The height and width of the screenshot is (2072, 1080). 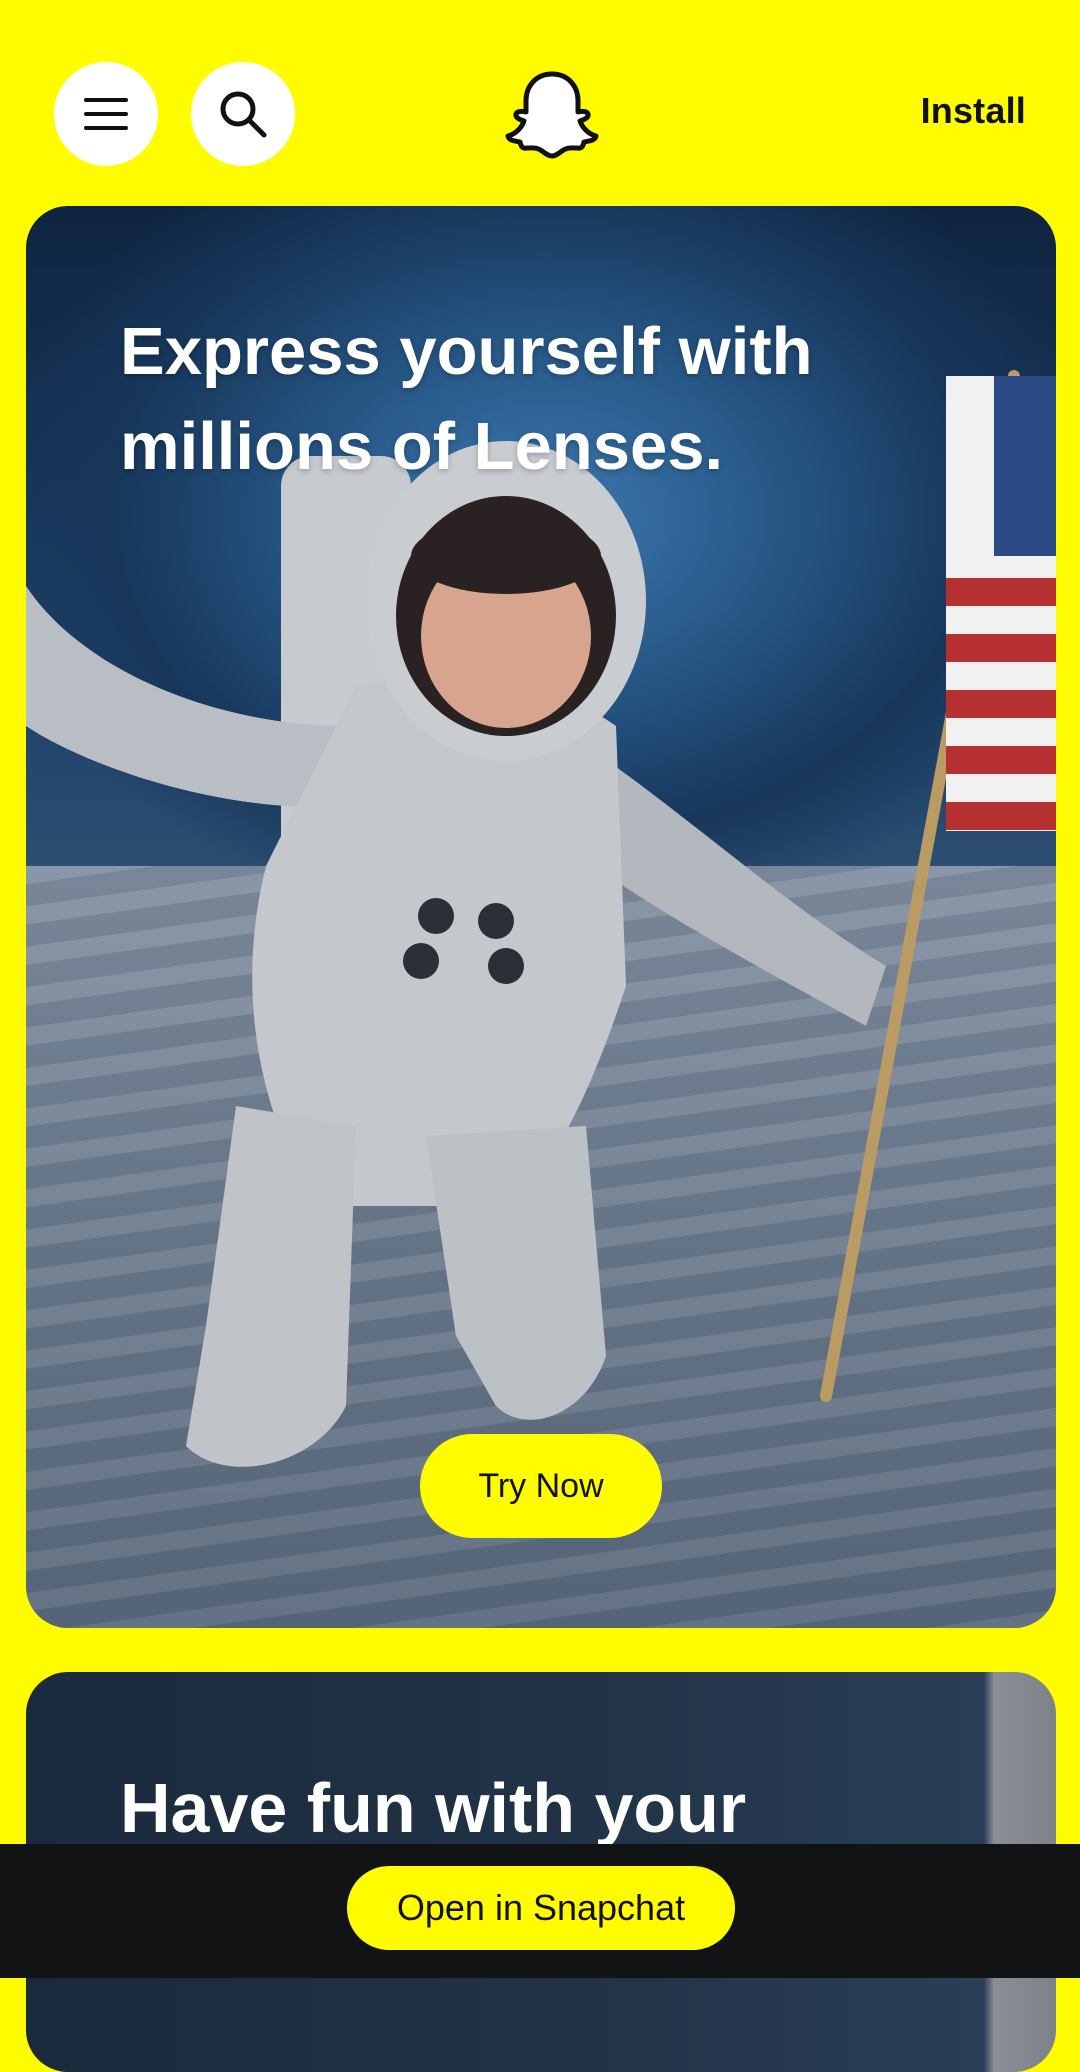 I want to click on snapchat-logo, so click(x=552, y=116).